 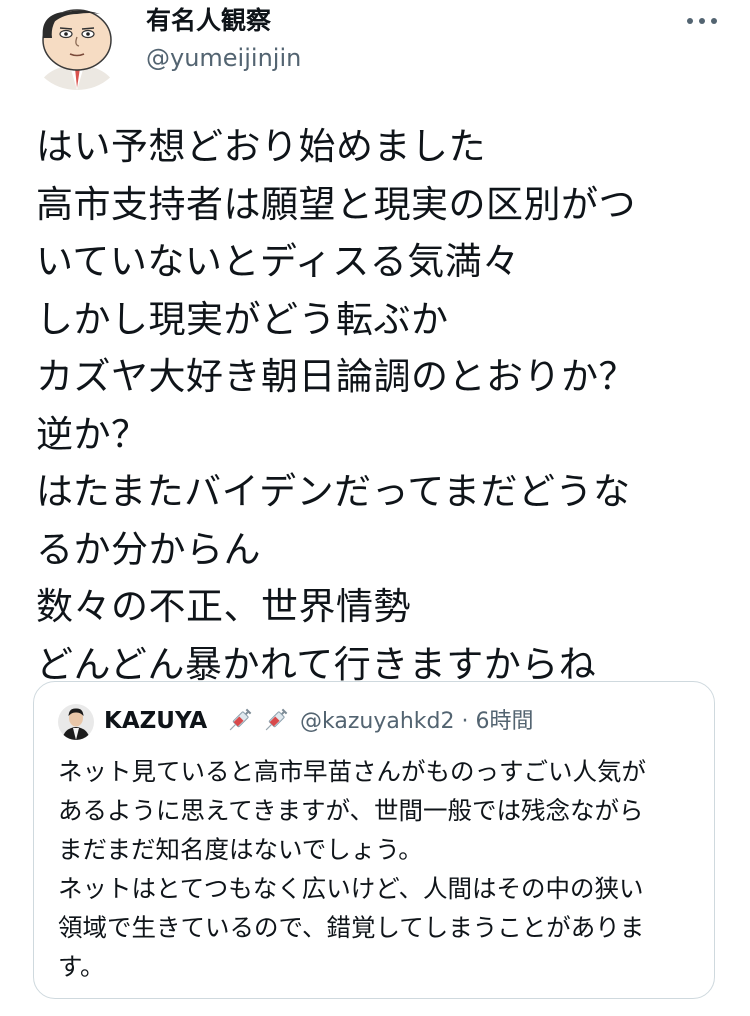 I want to click on author-handle: @yumeijinjin, so click(x=223, y=58).